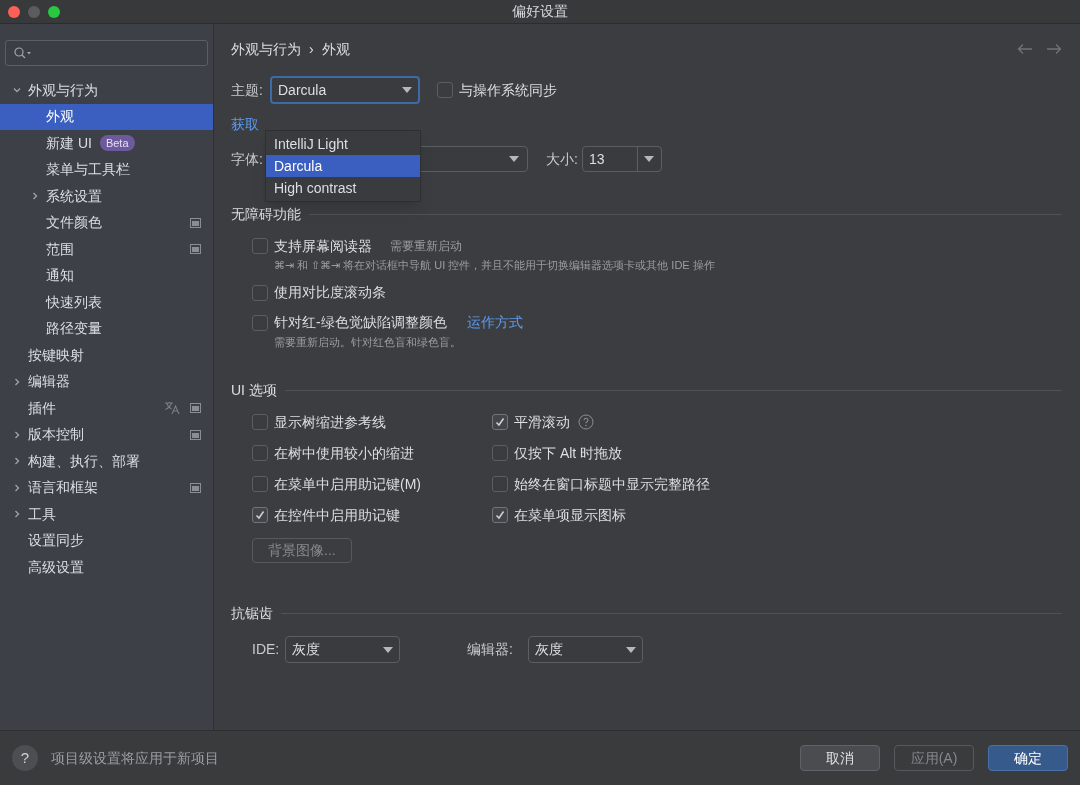 This screenshot has height=785, width=1080. What do you see at coordinates (585, 649) in the screenshot?
I see `editor-dropdown: 灰度` at bounding box center [585, 649].